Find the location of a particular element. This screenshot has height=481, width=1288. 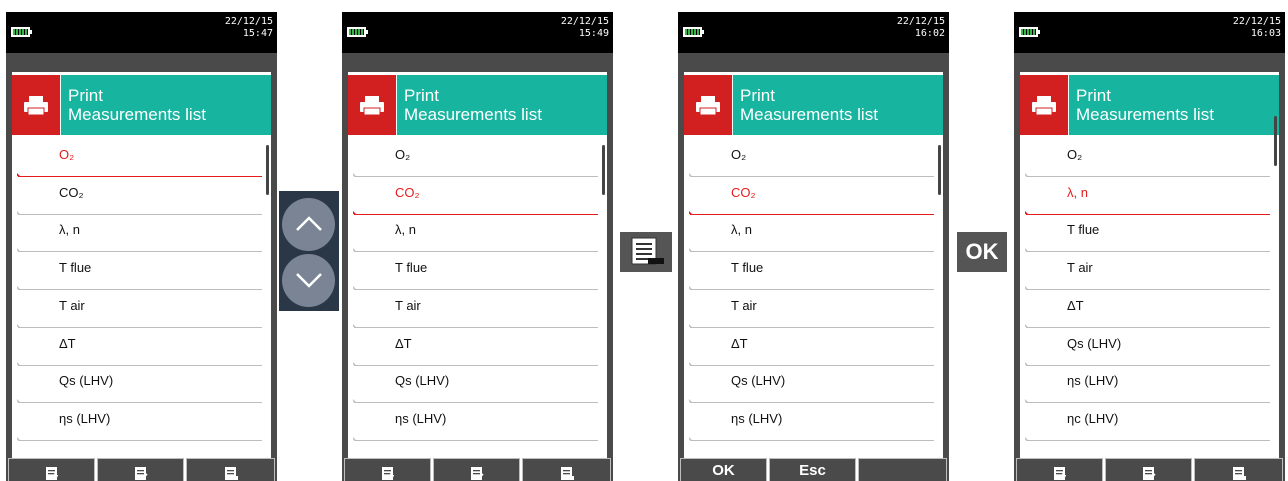

datetime: 22/12/15 16:03 is located at coordinates (1257, 28).